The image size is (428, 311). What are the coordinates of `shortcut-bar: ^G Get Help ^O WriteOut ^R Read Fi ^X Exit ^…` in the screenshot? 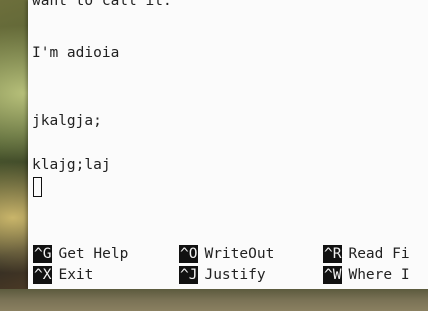 It's located at (230, 265).